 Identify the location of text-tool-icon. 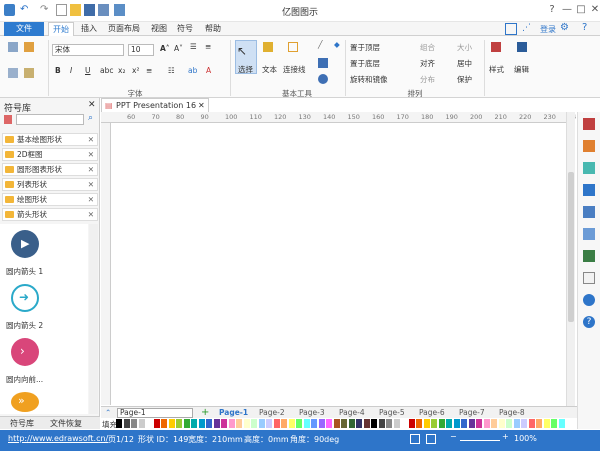
(268, 47).